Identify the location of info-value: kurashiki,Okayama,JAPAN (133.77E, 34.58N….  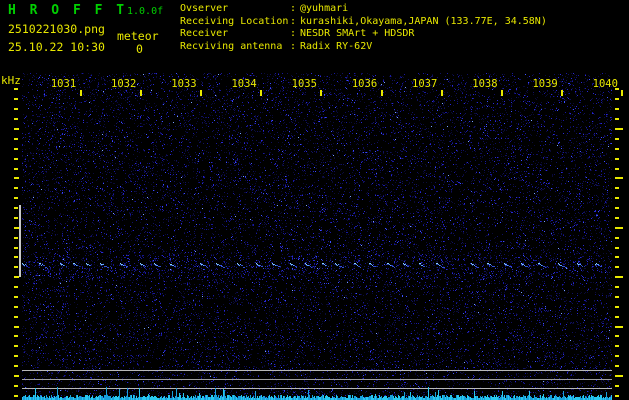
(423, 21).